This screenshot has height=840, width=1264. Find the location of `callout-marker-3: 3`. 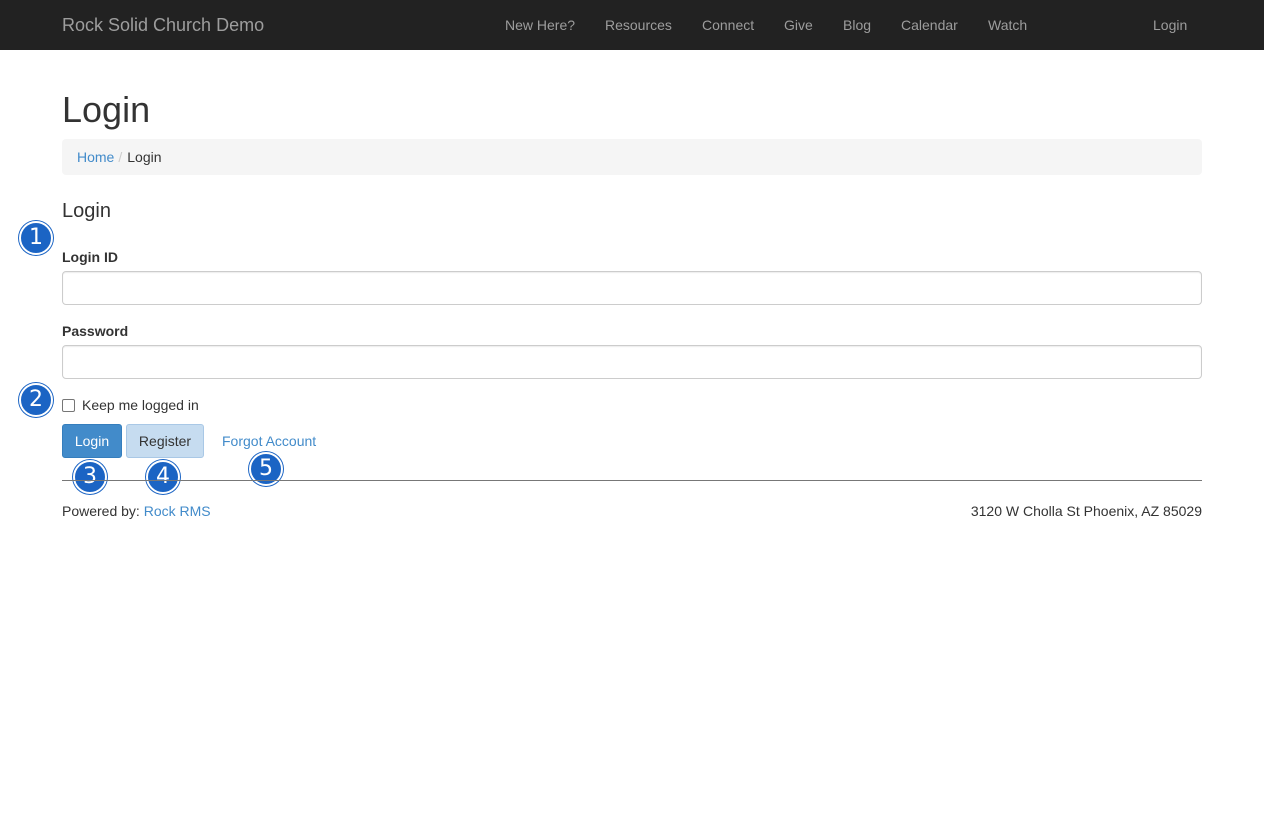

callout-marker-3: 3 is located at coordinates (90, 477).